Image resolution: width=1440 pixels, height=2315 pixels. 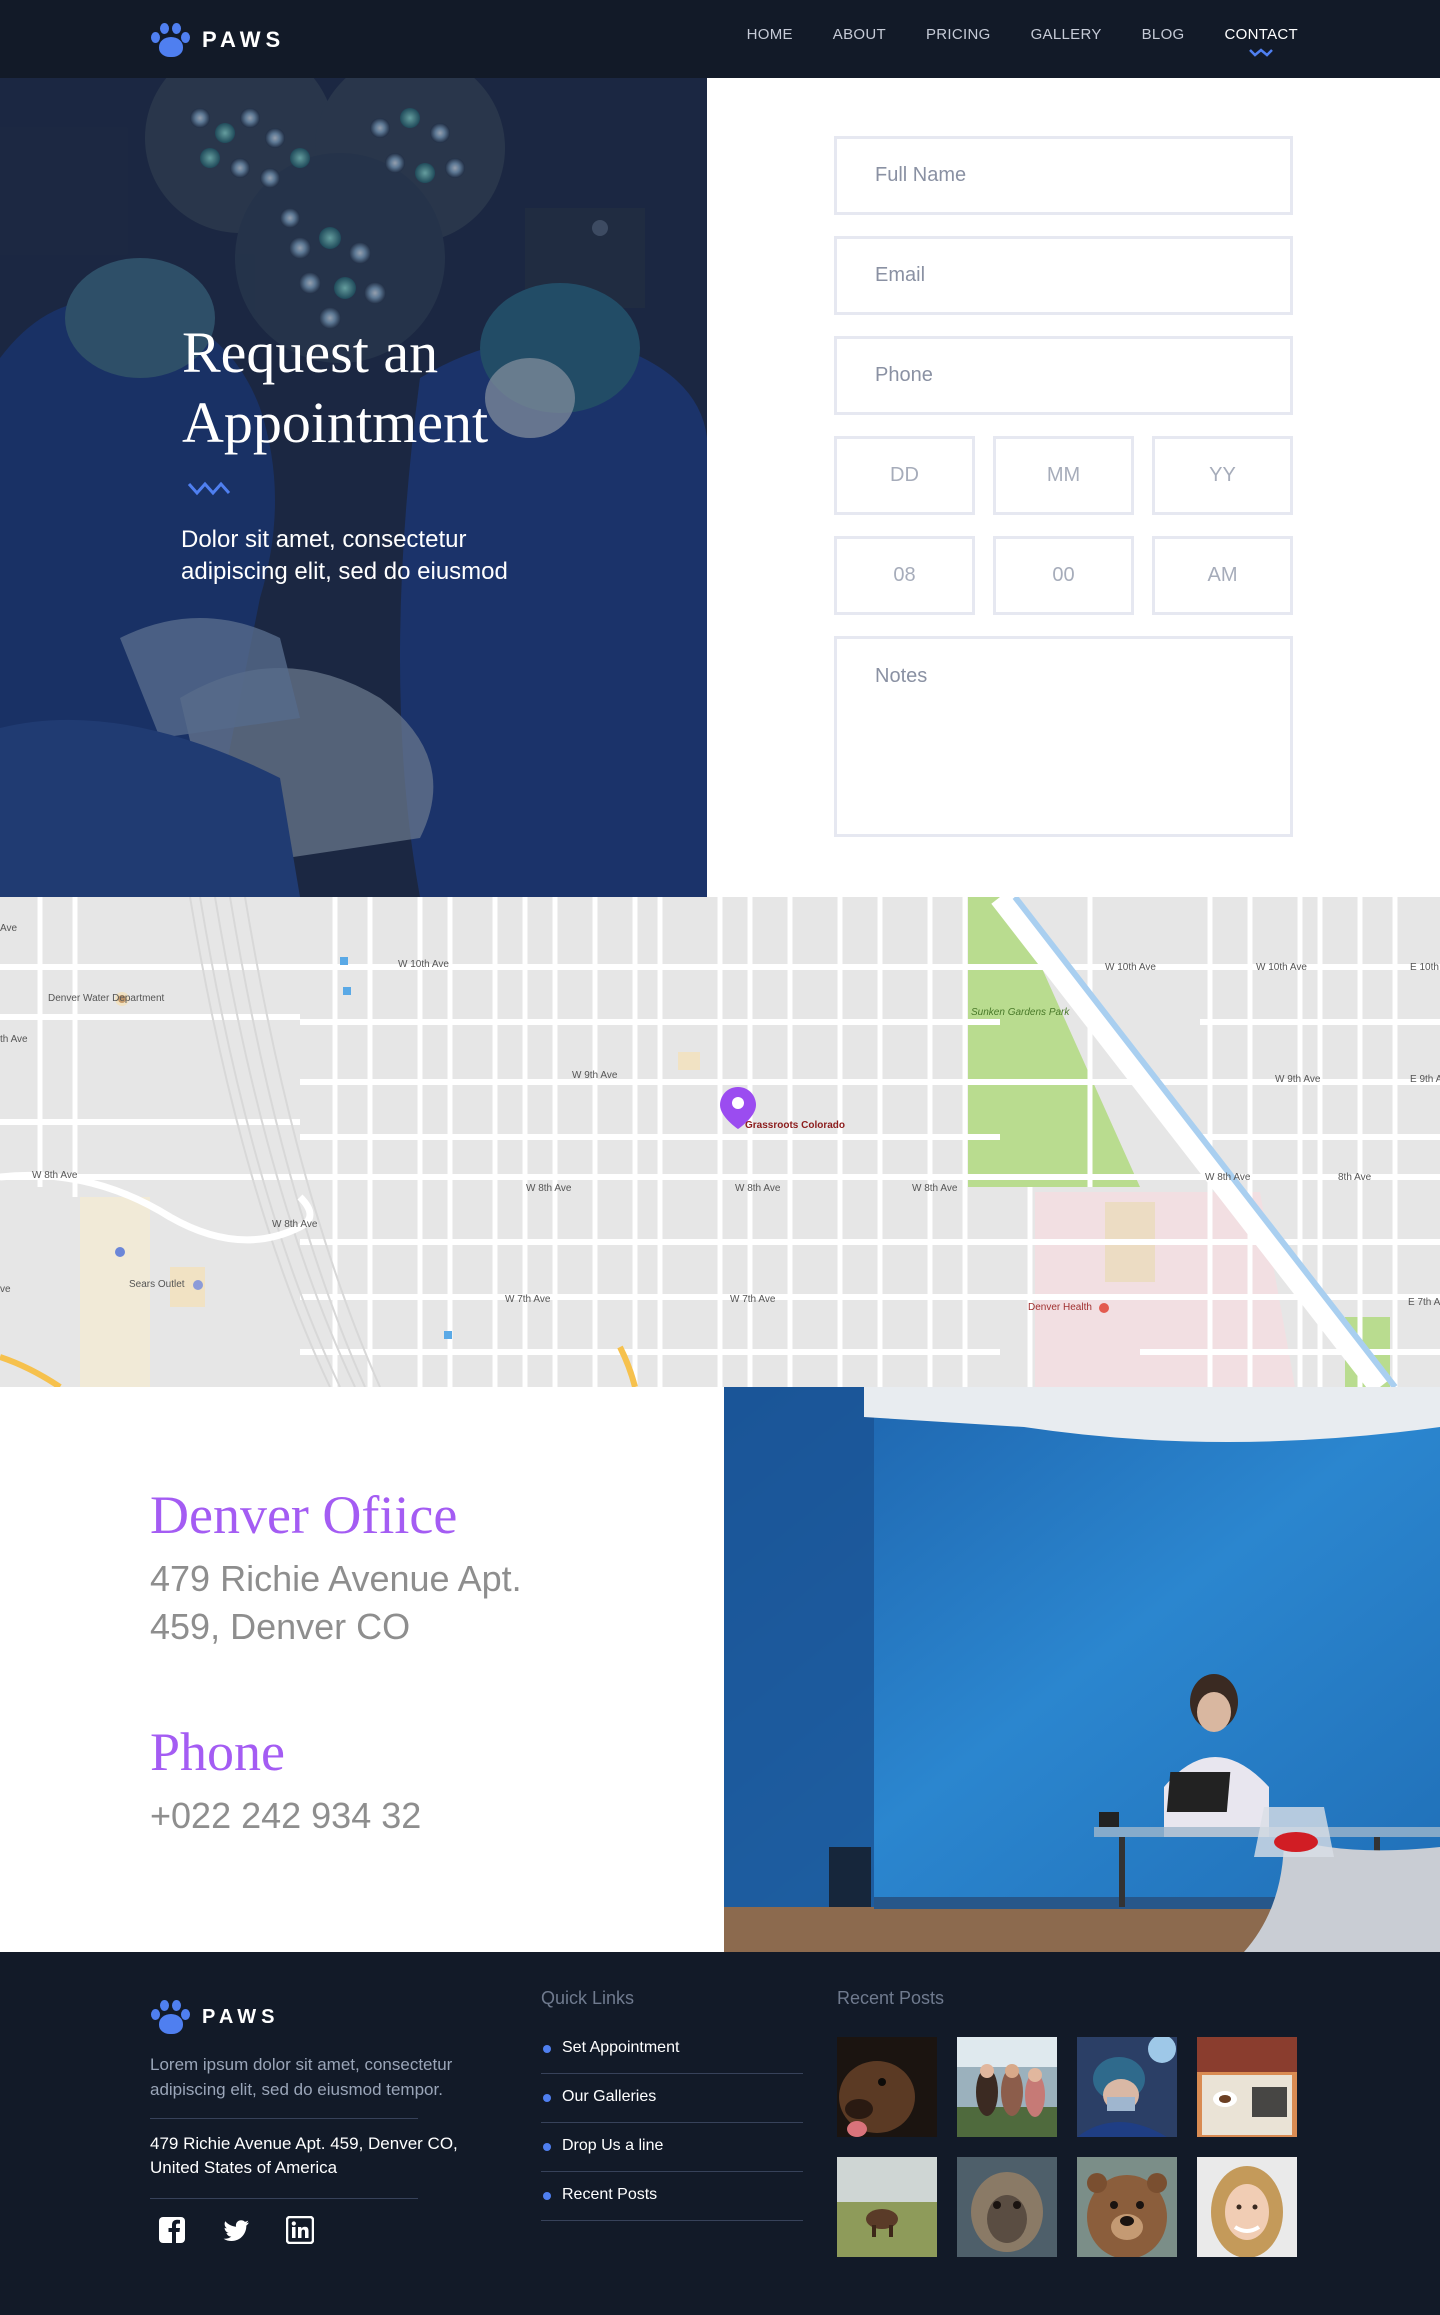 I want to click on quick-link-label: Recent Posts, so click(x=610, y=2194).